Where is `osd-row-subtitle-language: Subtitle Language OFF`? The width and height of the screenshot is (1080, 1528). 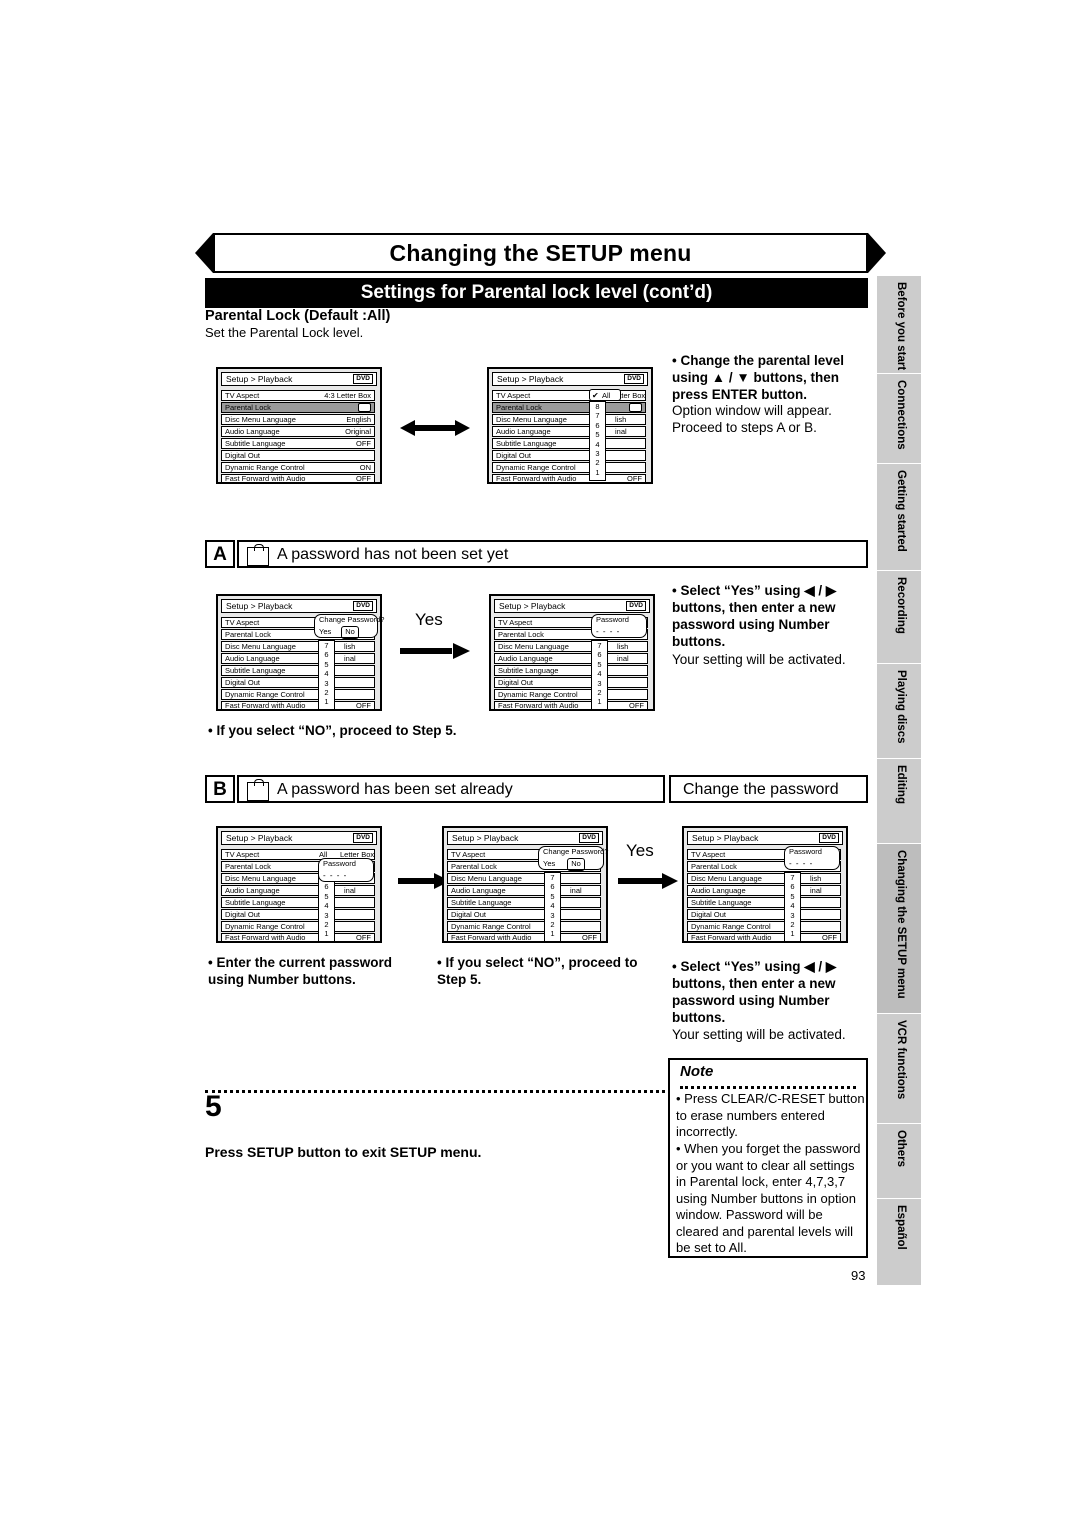
osd-row-subtitle-language: Subtitle Language OFF is located at coordinates (298, 443).